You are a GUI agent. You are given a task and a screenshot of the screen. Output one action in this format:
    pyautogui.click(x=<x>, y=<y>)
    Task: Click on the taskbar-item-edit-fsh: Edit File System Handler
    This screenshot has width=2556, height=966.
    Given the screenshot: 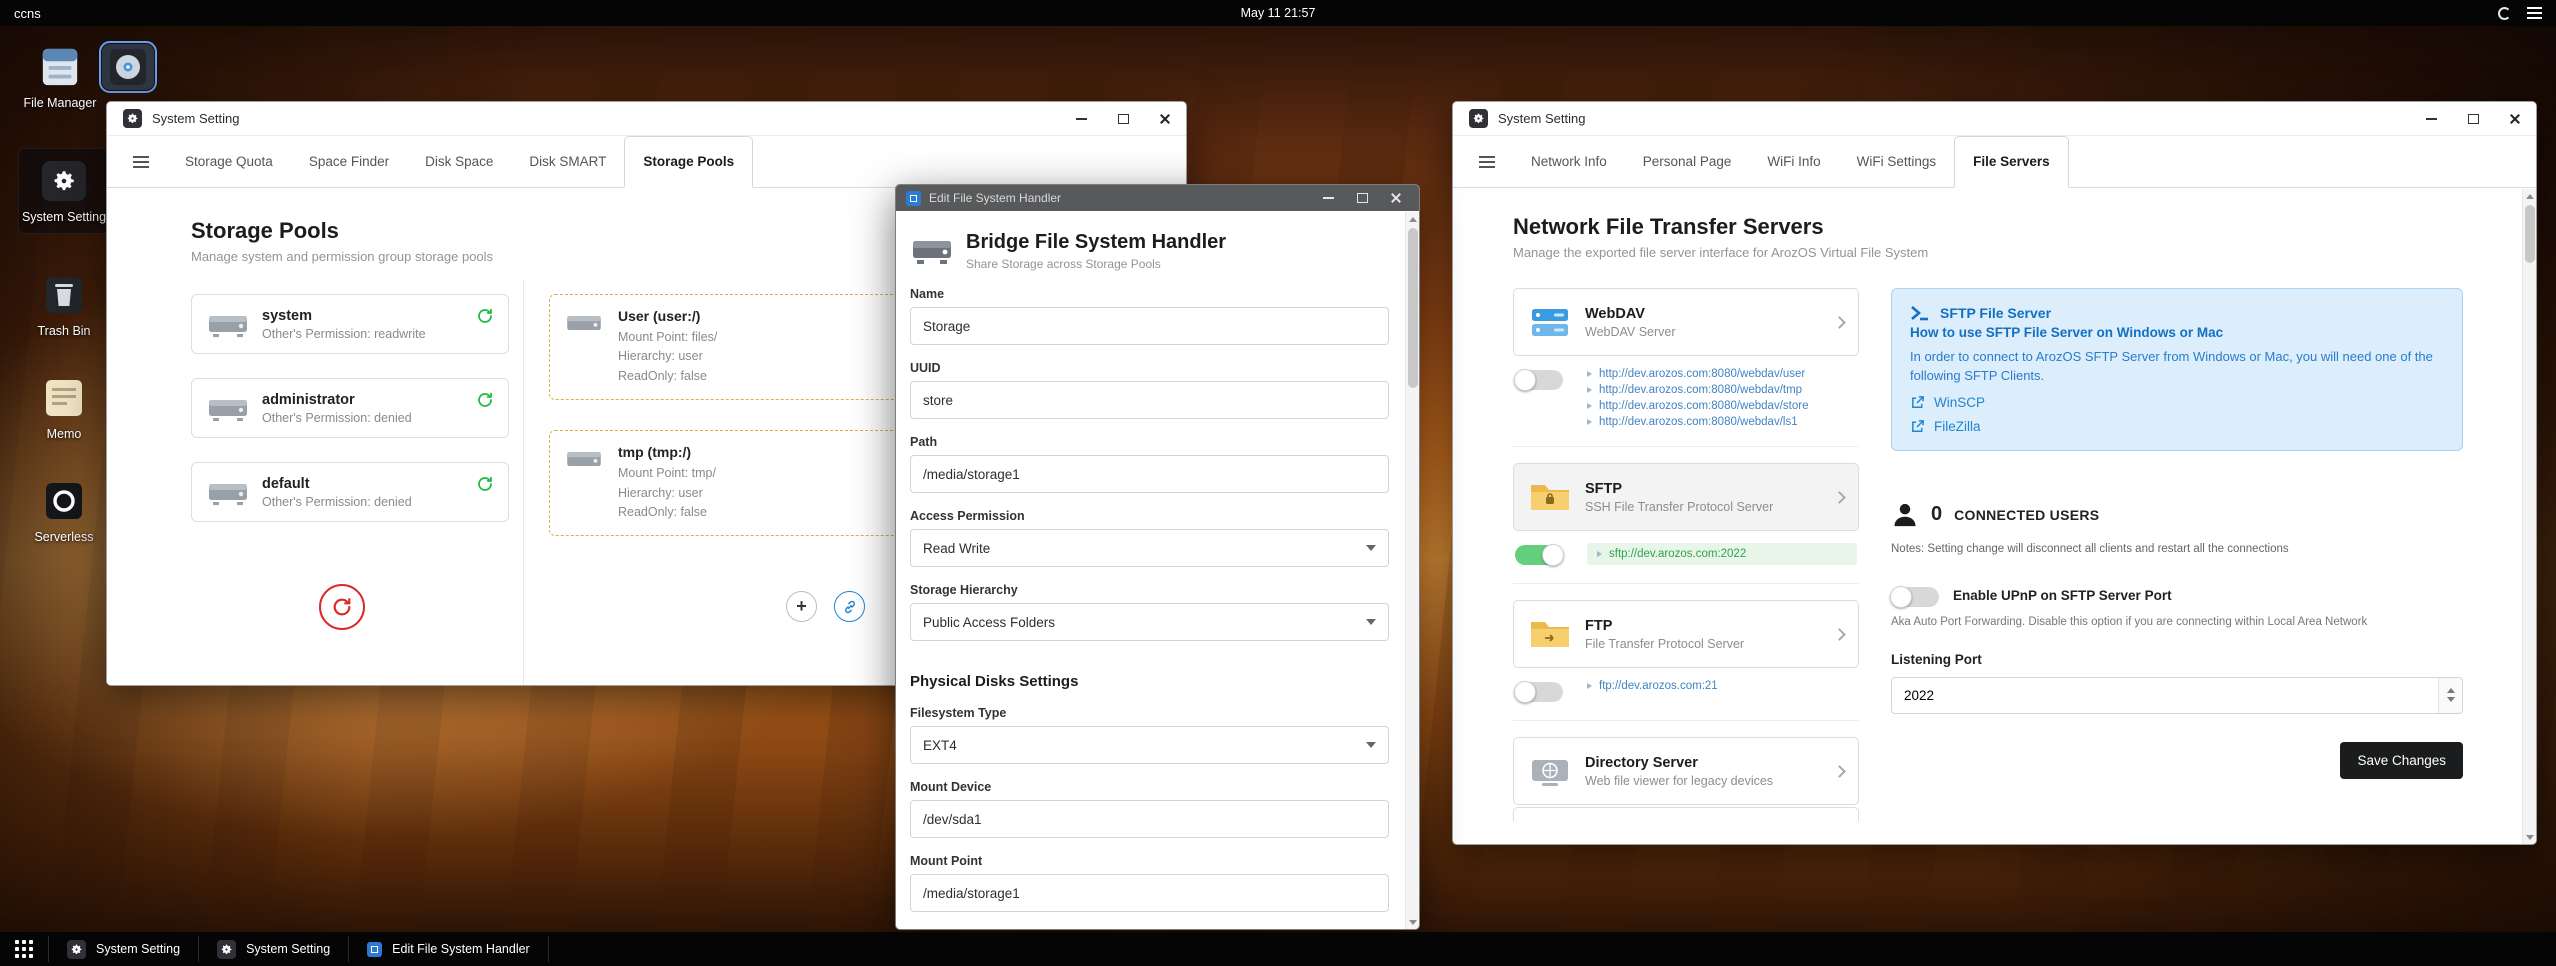 What is the action you would take?
    pyautogui.click(x=448, y=949)
    